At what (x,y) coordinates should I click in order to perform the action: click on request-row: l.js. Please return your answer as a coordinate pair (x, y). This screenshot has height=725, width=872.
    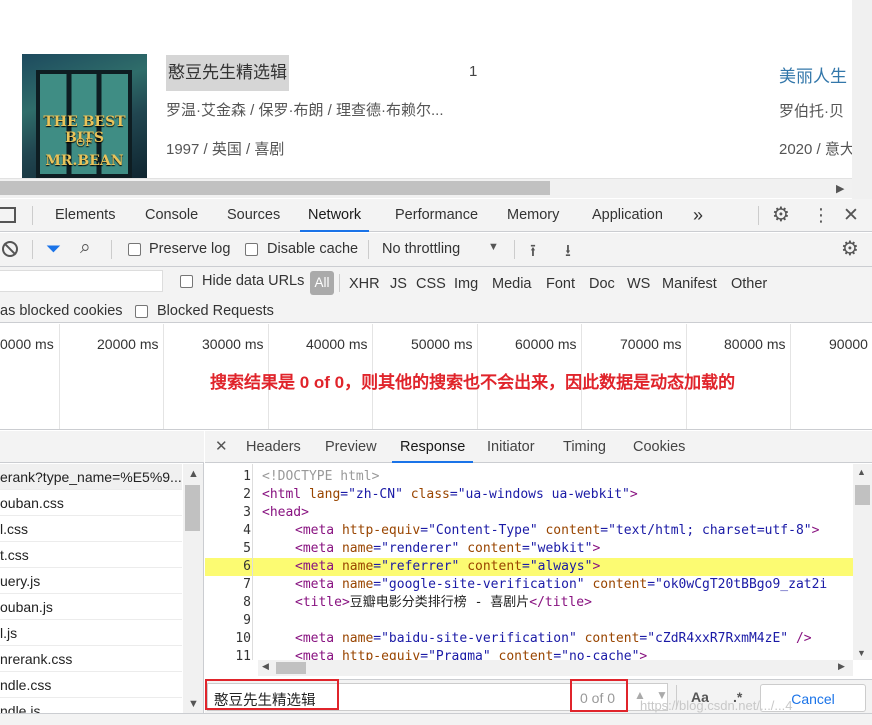
    Looking at the image, I should click on (91, 633).